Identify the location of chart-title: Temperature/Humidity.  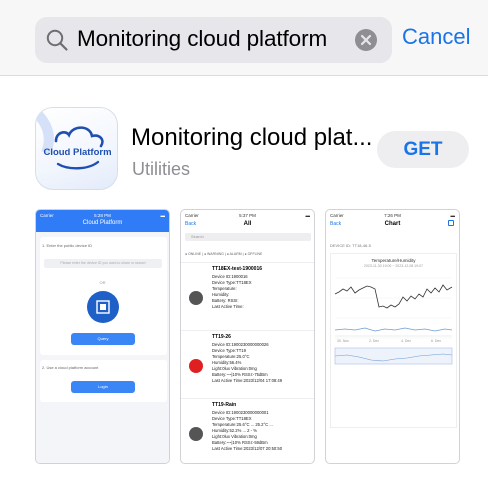
(393, 260).